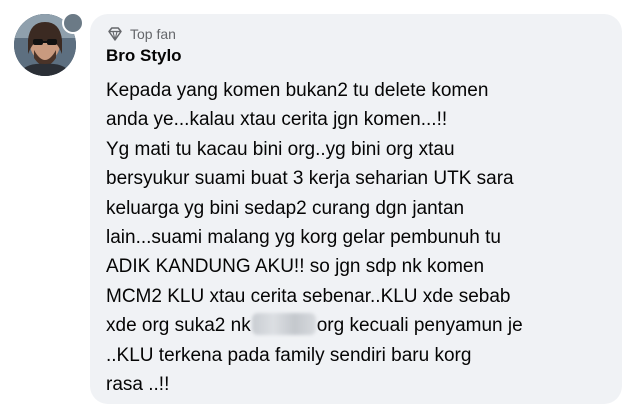 The height and width of the screenshot is (408, 634). I want to click on comment-line: Kepada yang komen bukan2 tu delete komen, so click(297, 90).